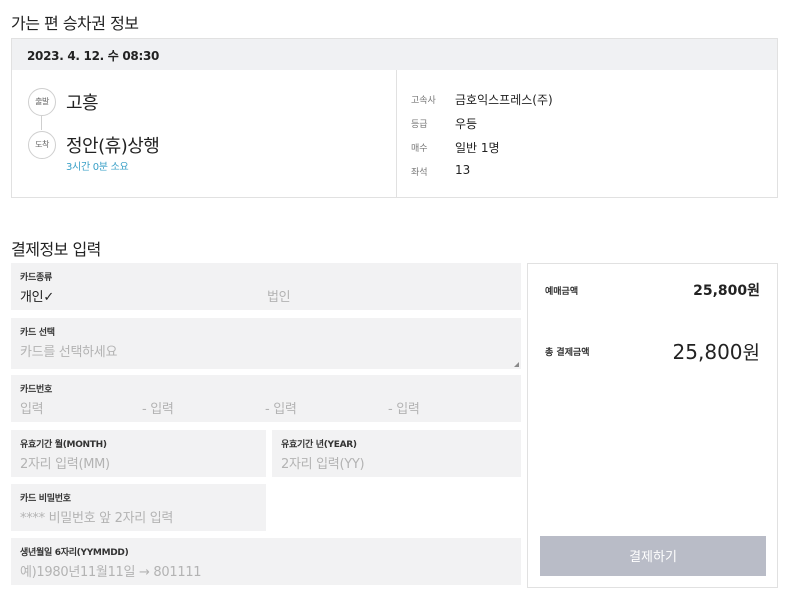 This screenshot has width=789, height=598. What do you see at coordinates (82, 103) in the screenshot?
I see `departure-terminal: 고흥` at bounding box center [82, 103].